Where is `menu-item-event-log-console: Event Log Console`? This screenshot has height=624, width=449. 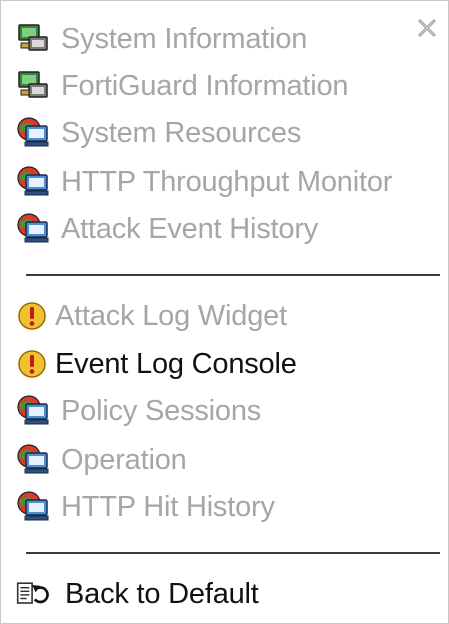 menu-item-event-log-console: Event Log Console is located at coordinates (156, 364).